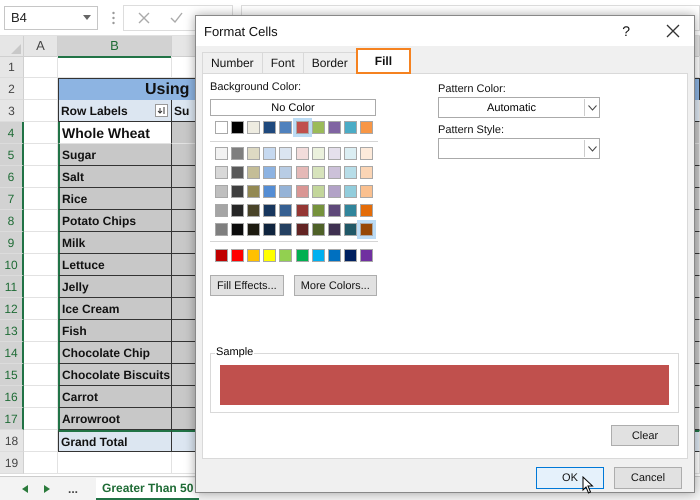  Describe the element at coordinates (472, 130) in the screenshot. I see `label: Pattern Style:` at that location.